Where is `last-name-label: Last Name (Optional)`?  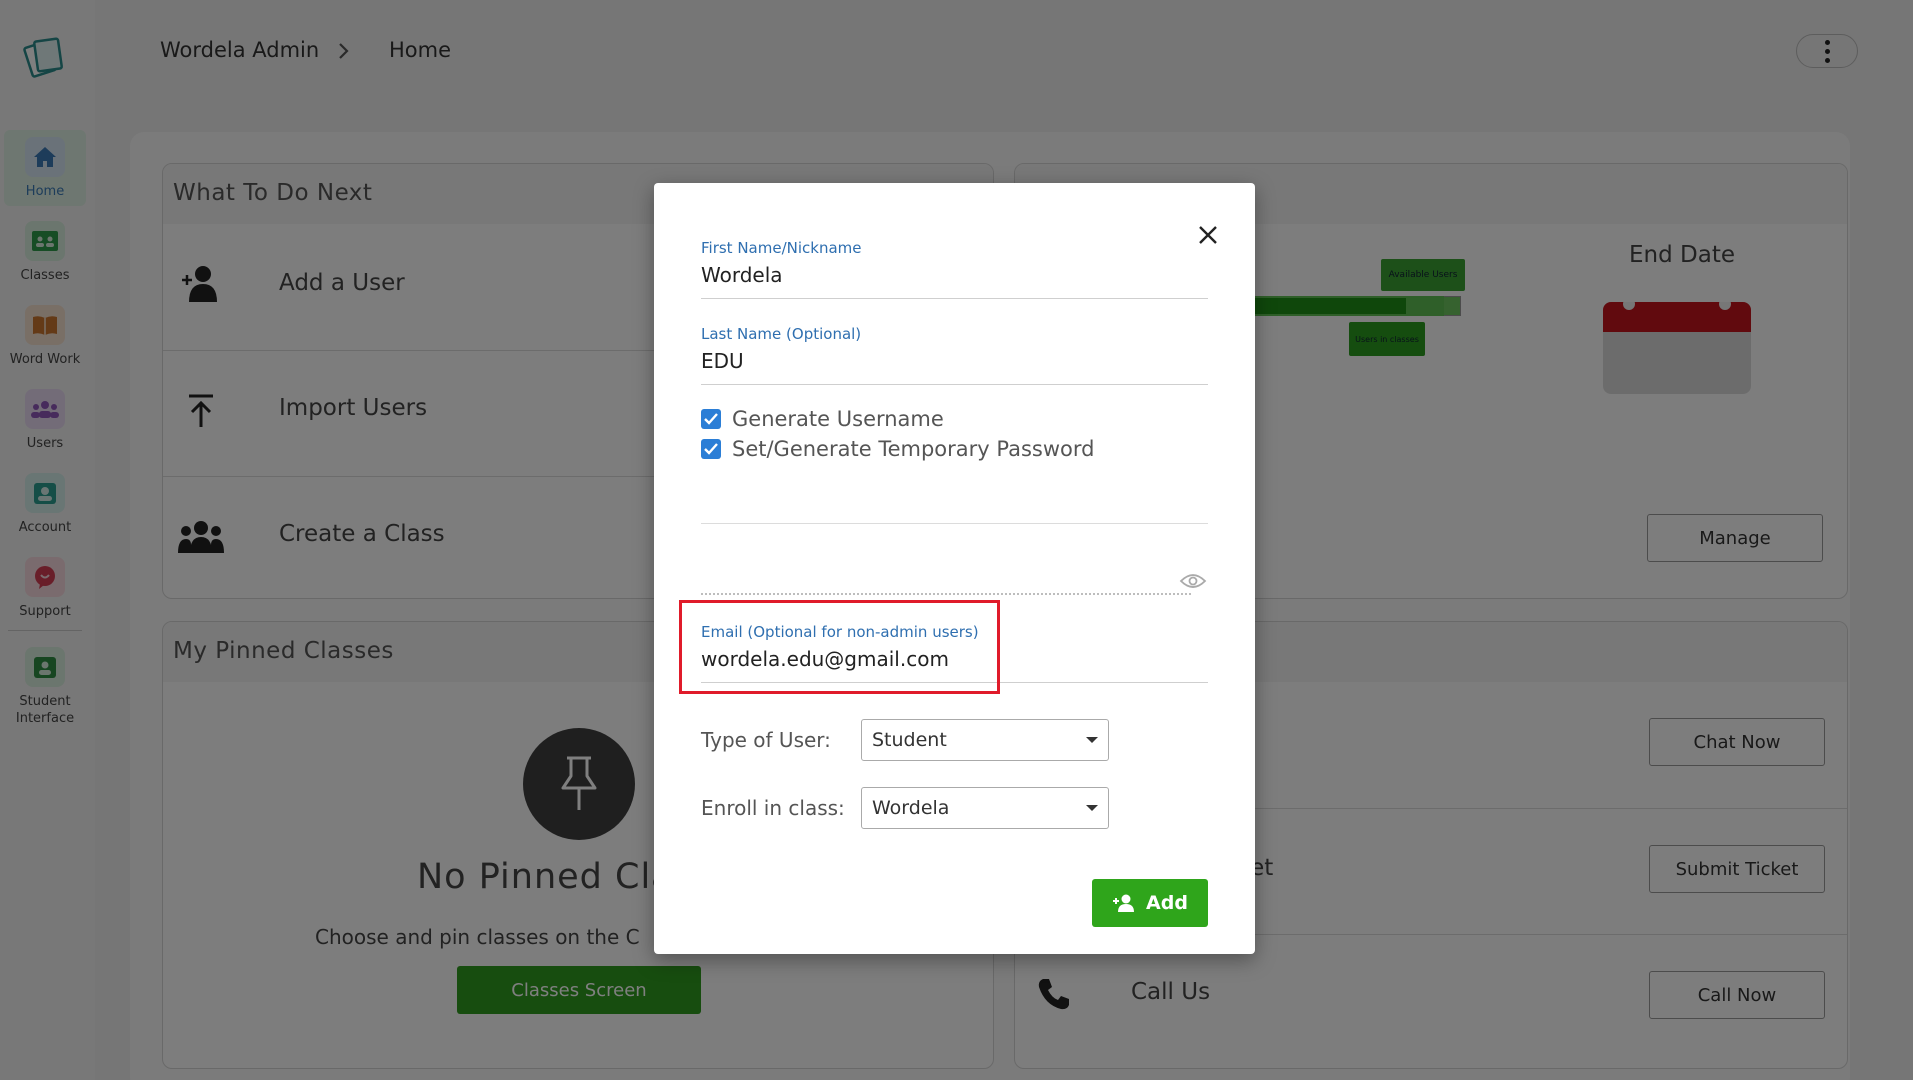
last-name-label: Last Name (Optional) is located at coordinates (781, 334).